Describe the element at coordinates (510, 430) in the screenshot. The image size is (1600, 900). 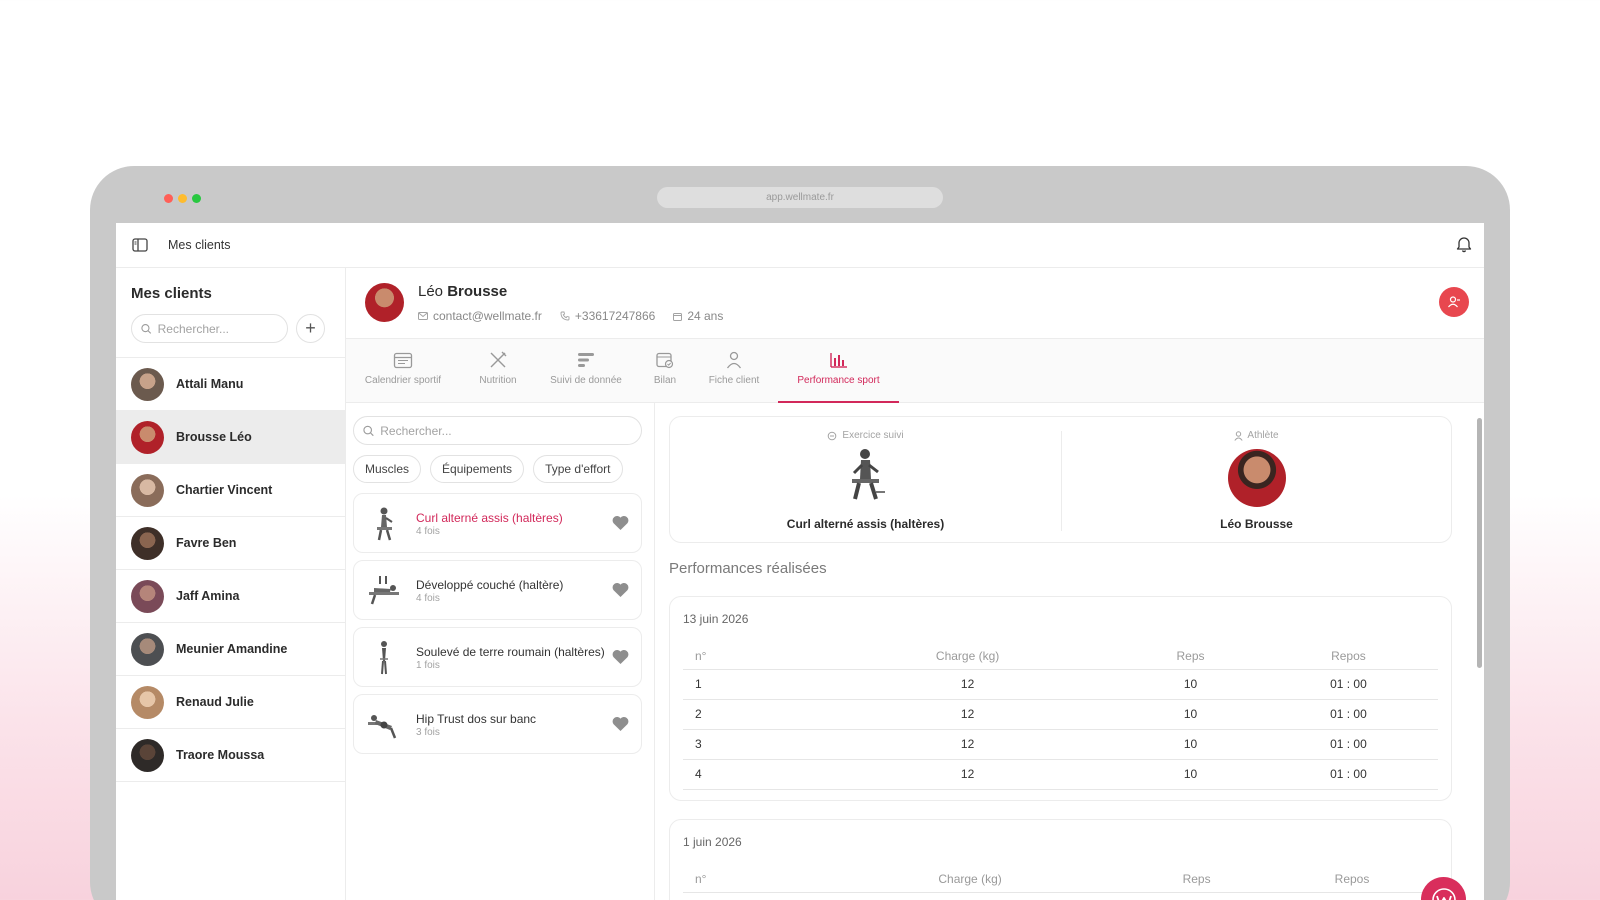
I see `exercise-search-input` at that location.